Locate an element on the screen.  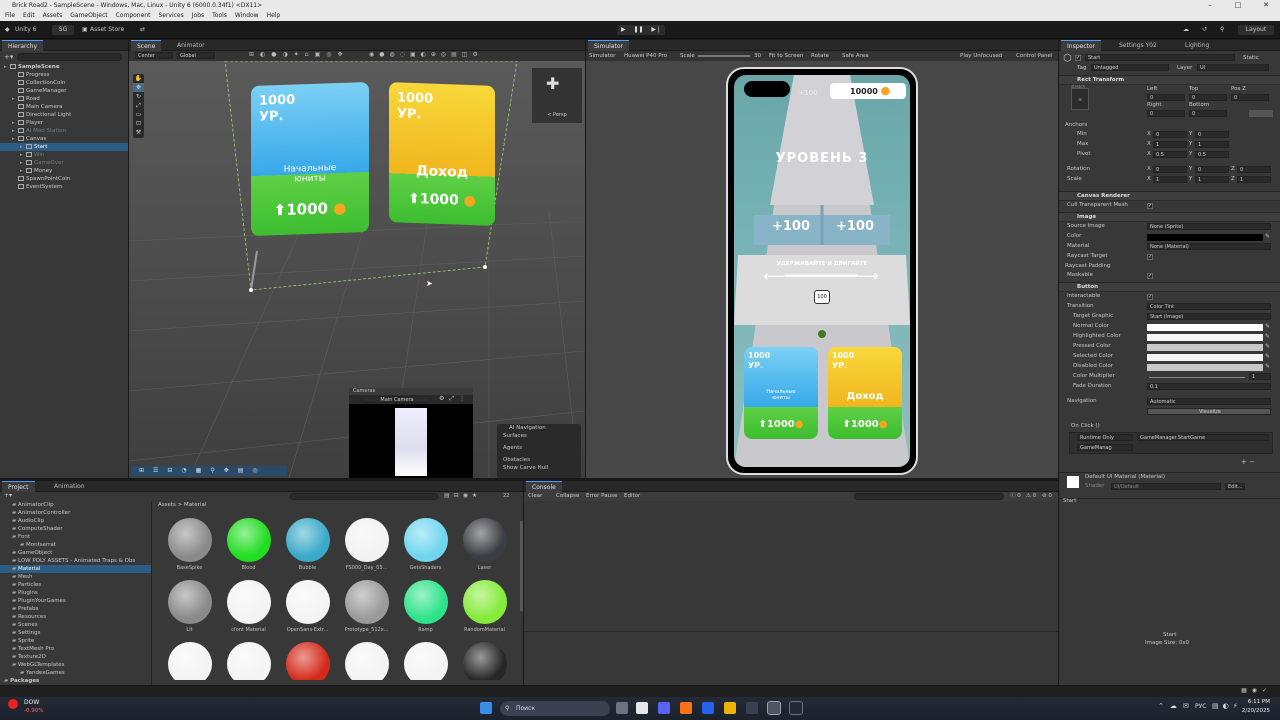
scale-tool-icon: ⤢ is located at coordinates (138, 105).